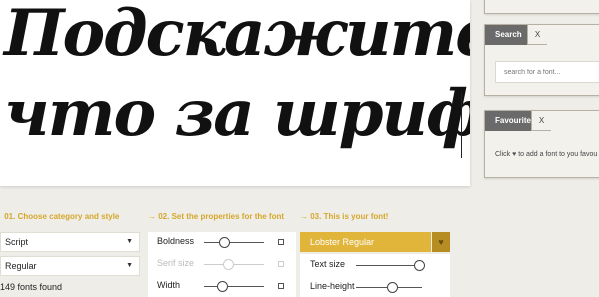 The height and width of the screenshot is (297, 599). Describe the element at coordinates (216, 216) in the screenshot. I see `step-2-heading: → 02. Set the properties for the font` at that location.